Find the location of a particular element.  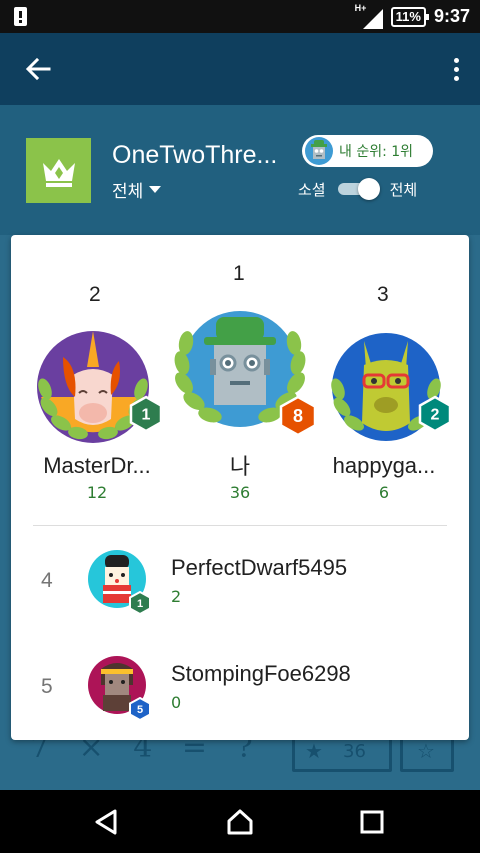

row-avatar: 5 is located at coordinates (119, 689).